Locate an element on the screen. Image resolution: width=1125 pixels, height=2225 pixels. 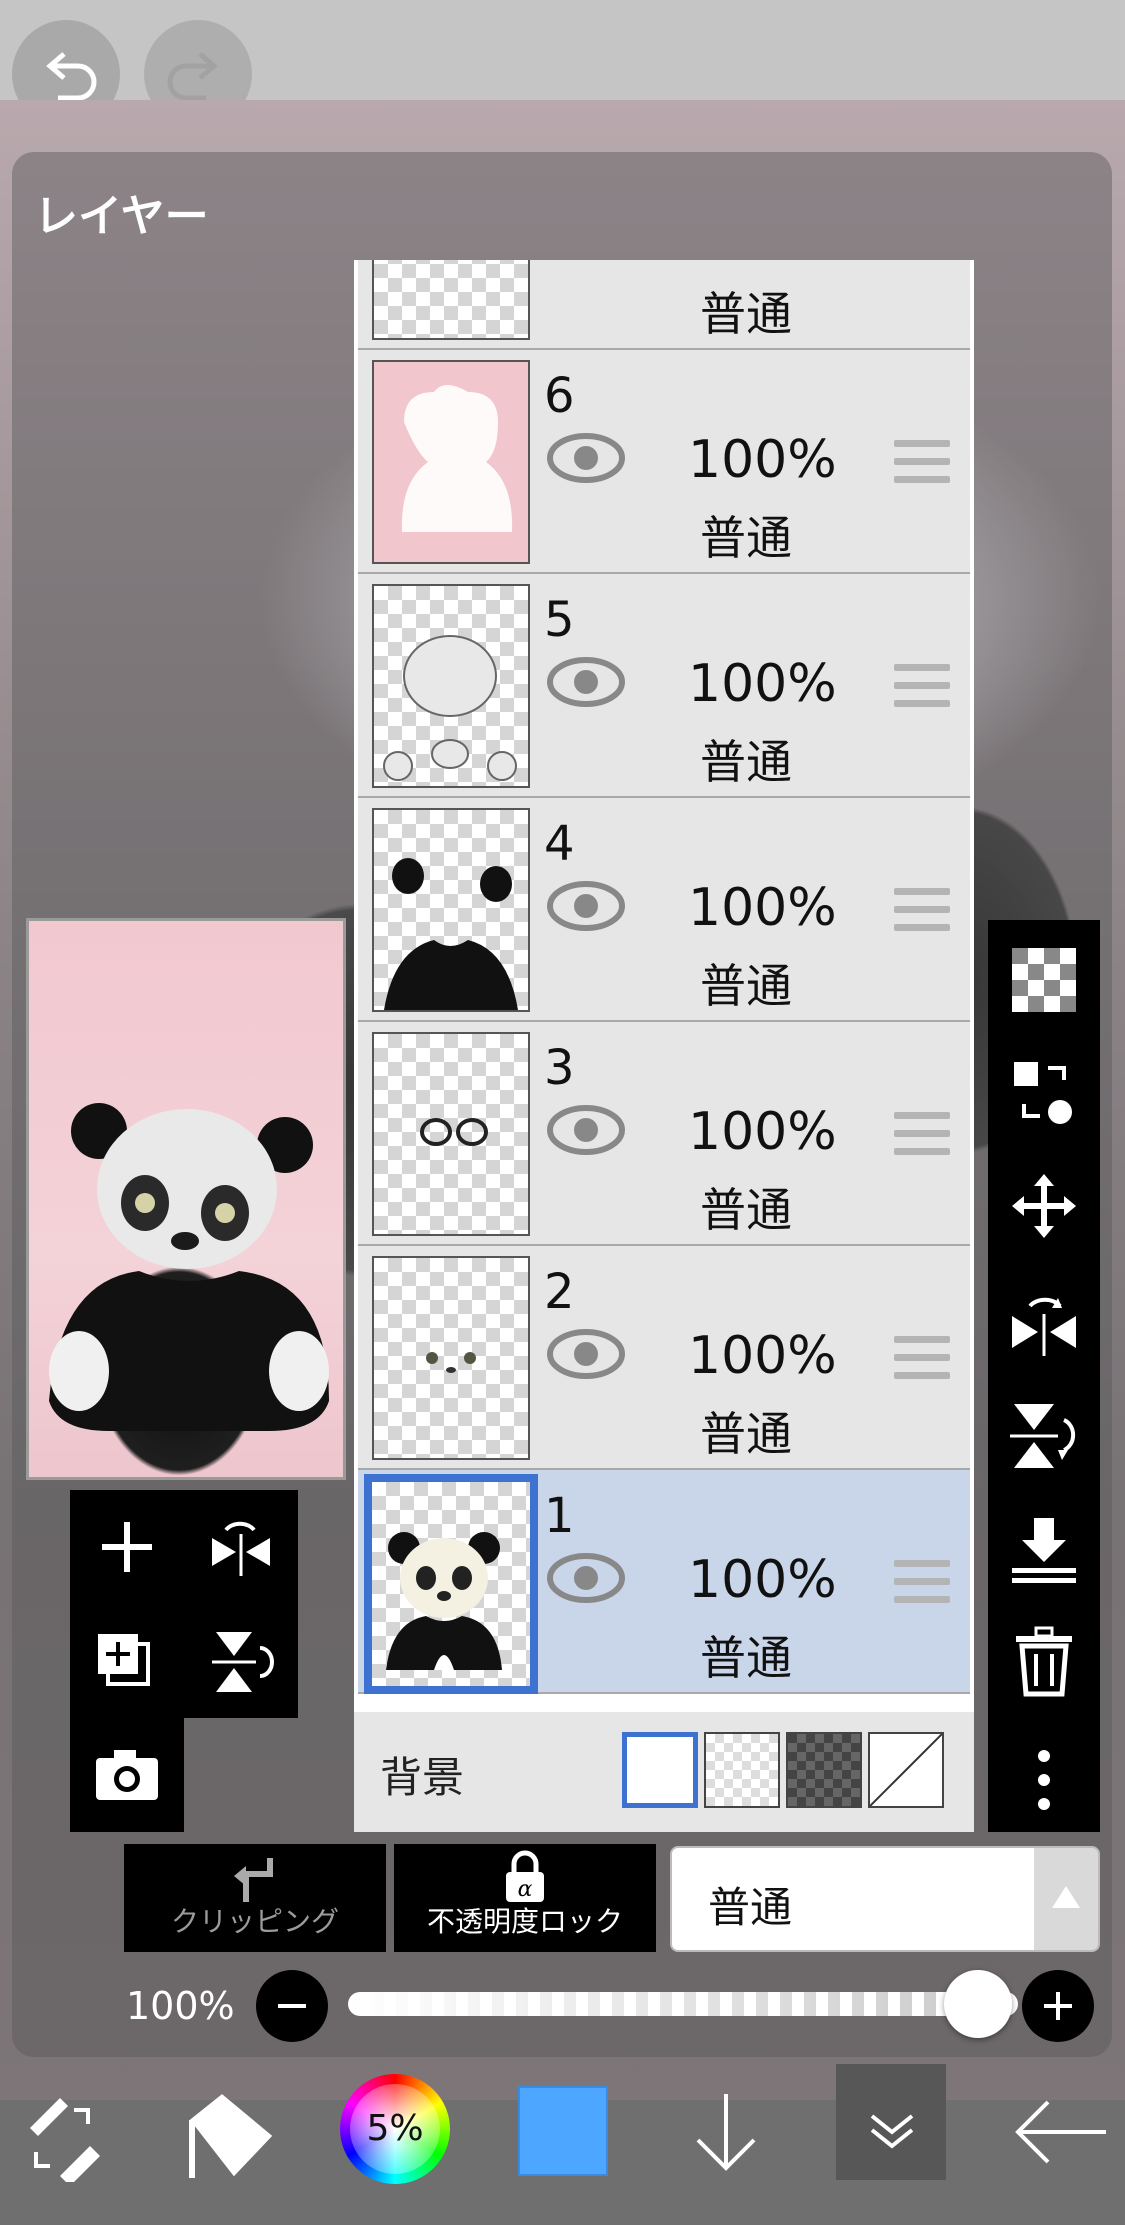
camera-icon is located at coordinates (127, 1775).